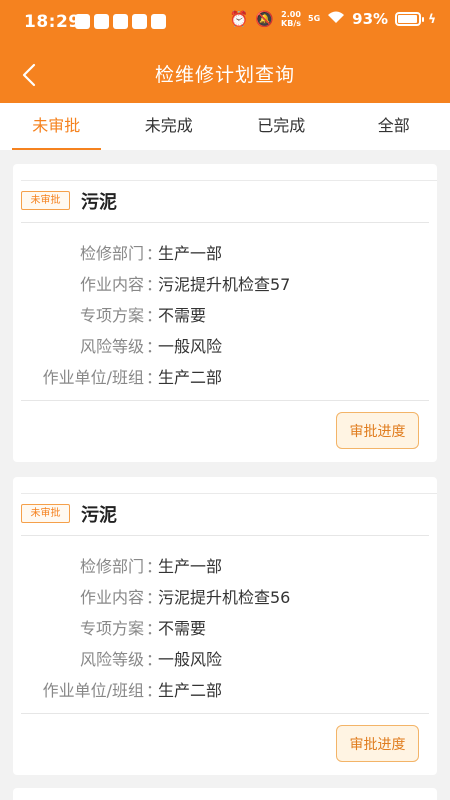 This screenshot has height=800, width=450. I want to click on net-speed: 2.00 KB/s, so click(291, 19).